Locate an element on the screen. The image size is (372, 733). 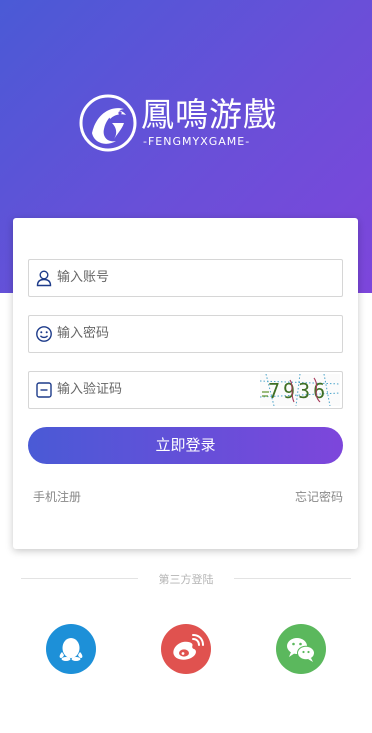
weibo-login-button is located at coordinates (186, 649).